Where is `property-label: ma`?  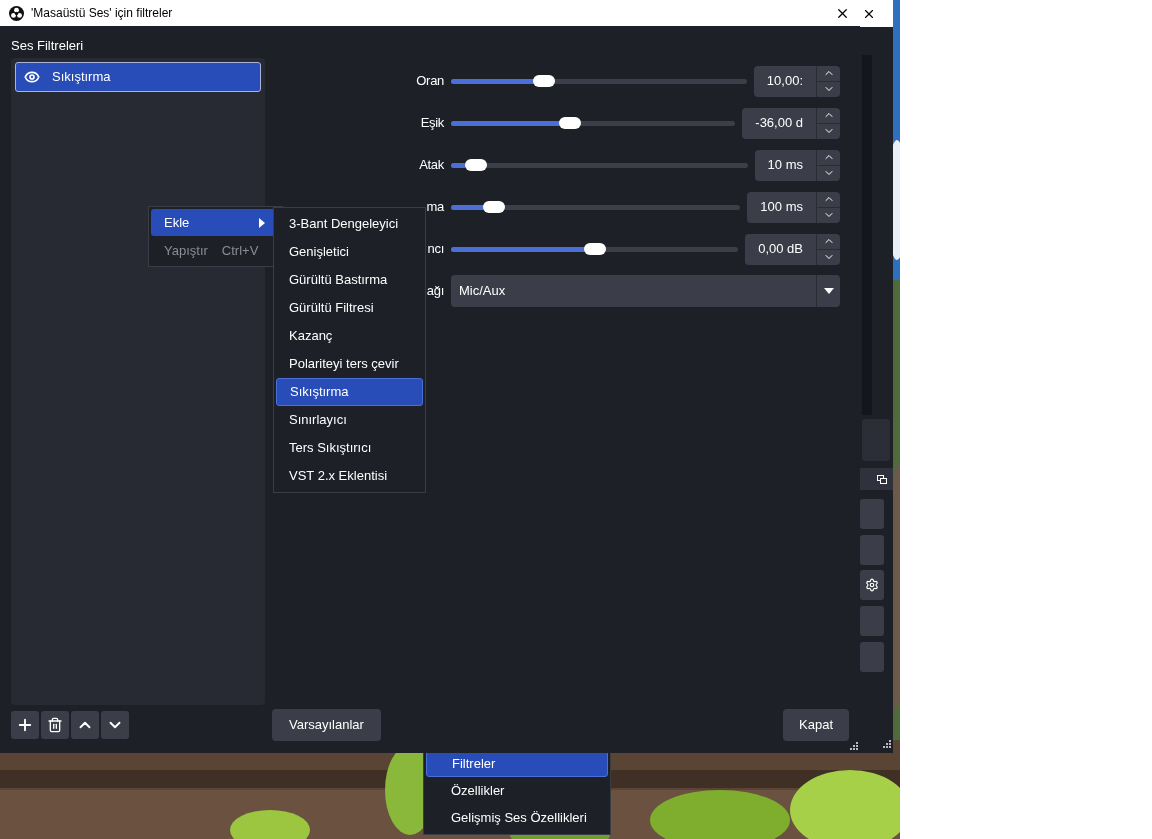 property-label: ma is located at coordinates (435, 207).